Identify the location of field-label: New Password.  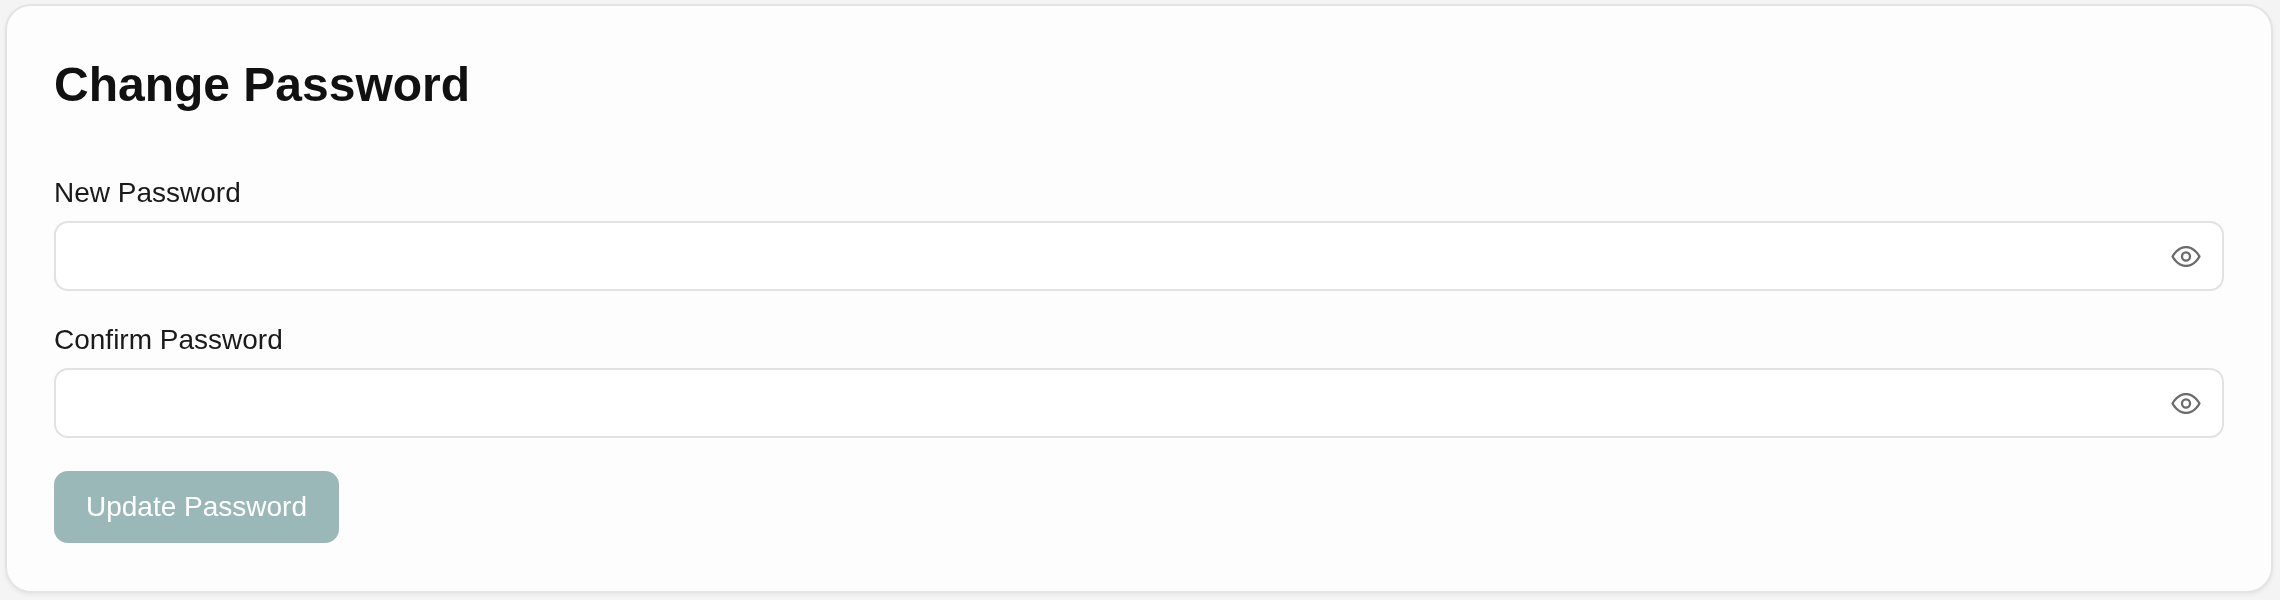
(147, 193).